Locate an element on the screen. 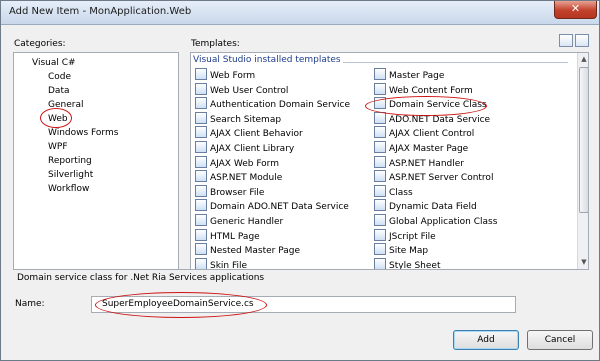  template-item-label: Web Form is located at coordinates (233, 76).